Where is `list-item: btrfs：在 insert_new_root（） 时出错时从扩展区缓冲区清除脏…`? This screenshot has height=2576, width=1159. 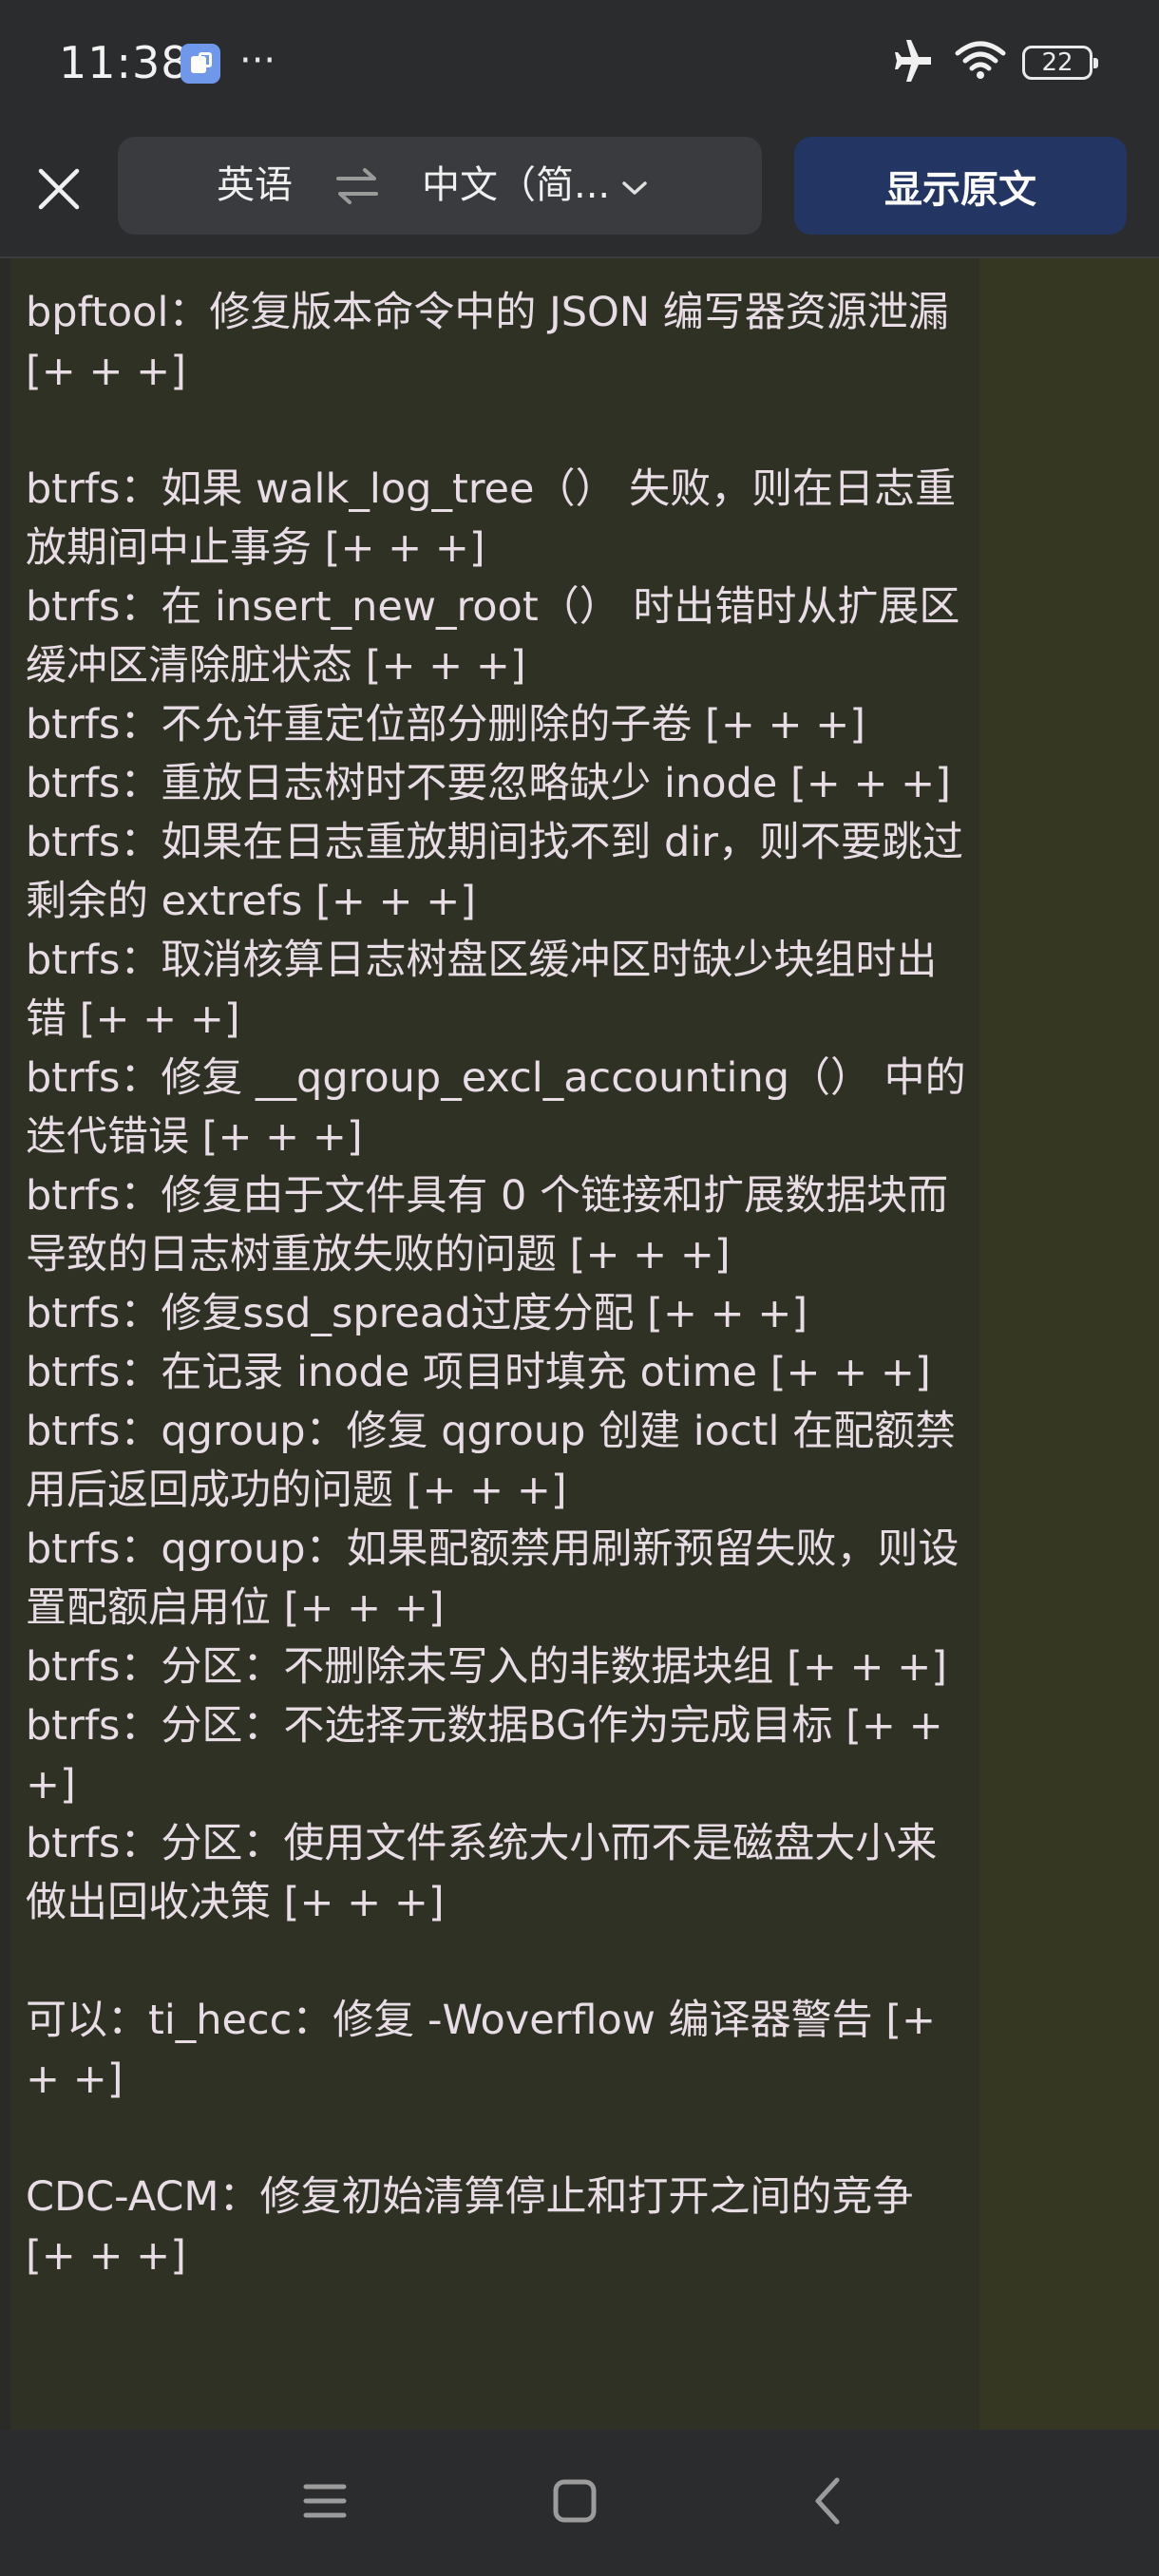 list-item: btrfs：在 insert_new_root（） 时出错时从扩展区缓冲区清除脏… is located at coordinates (493, 636).